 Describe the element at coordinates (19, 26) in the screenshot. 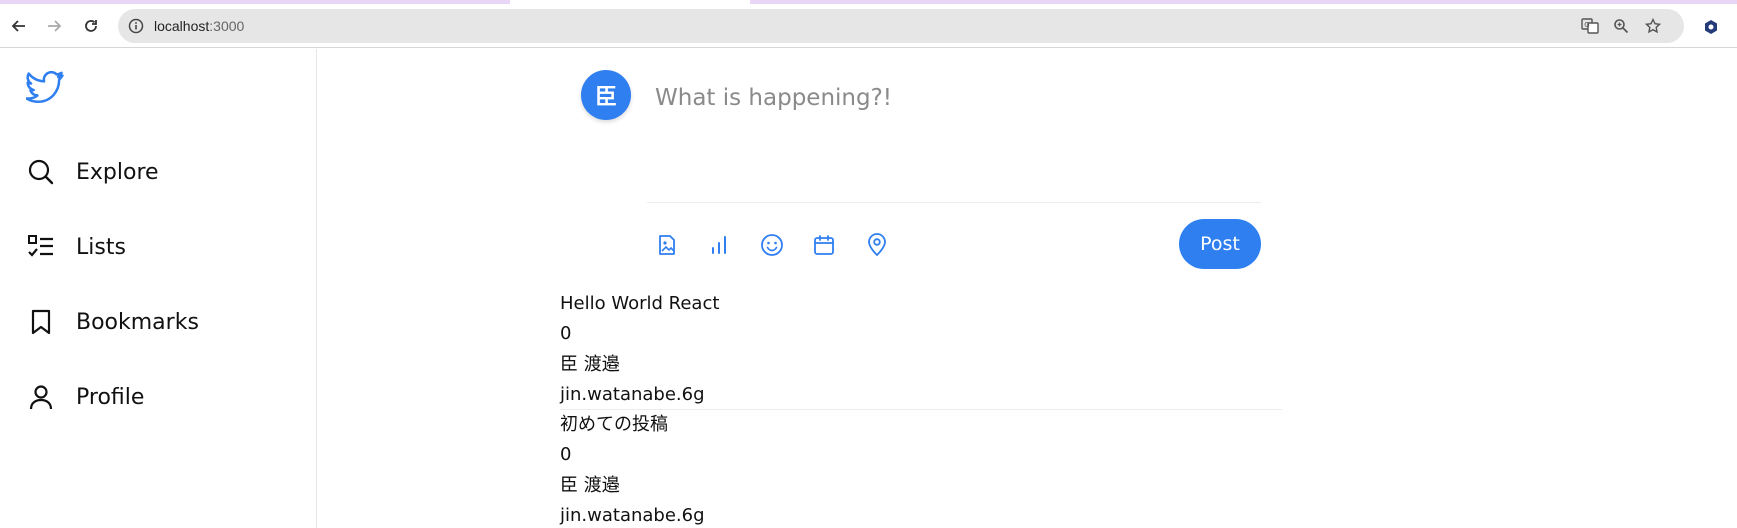

I see `back-icon` at that location.